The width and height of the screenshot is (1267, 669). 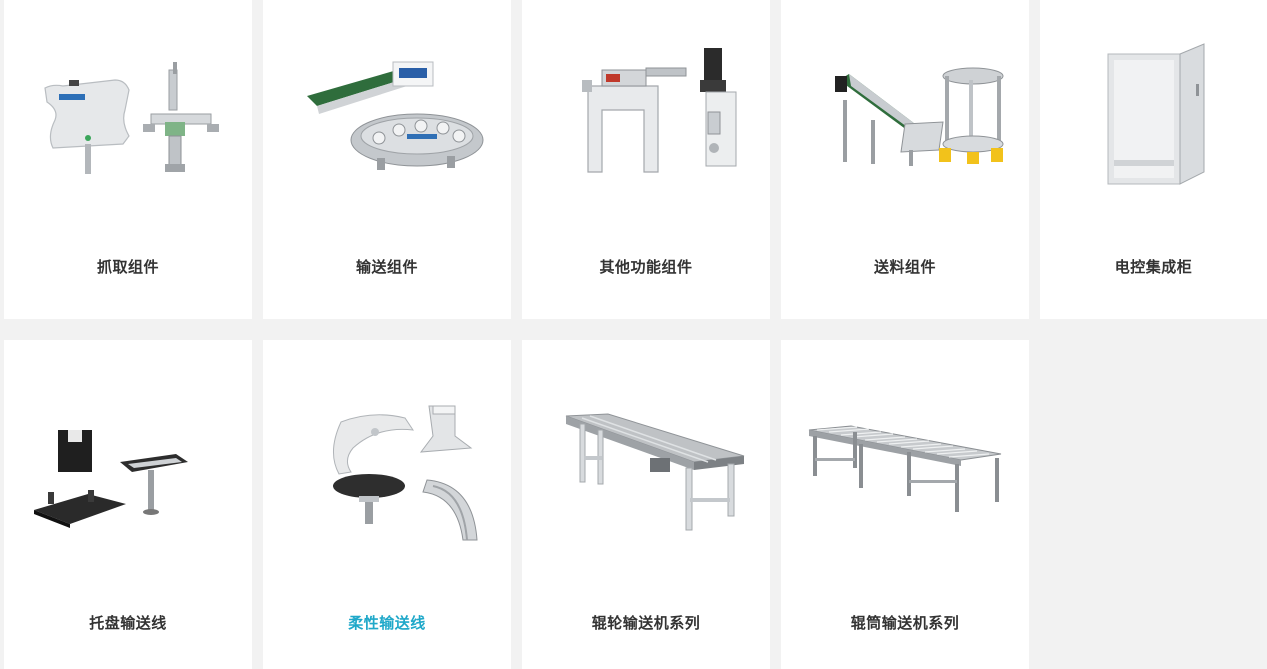 What do you see at coordinates (128, 485) in the screenshot?
I see `pallet-conveyor-image` at bounding box center [128, 485].